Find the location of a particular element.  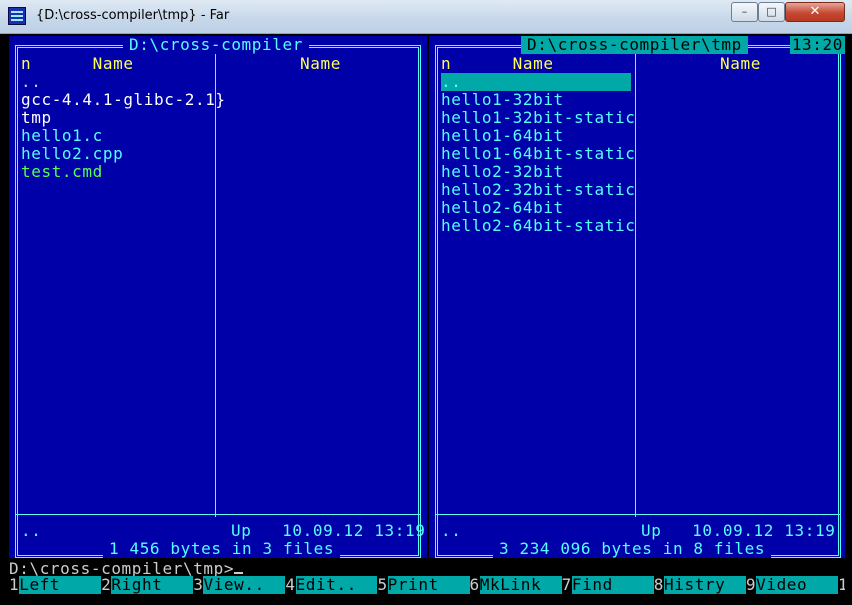

right-panel-title: D:\cross-compiler\tmp is located at coordinates (634, 45).